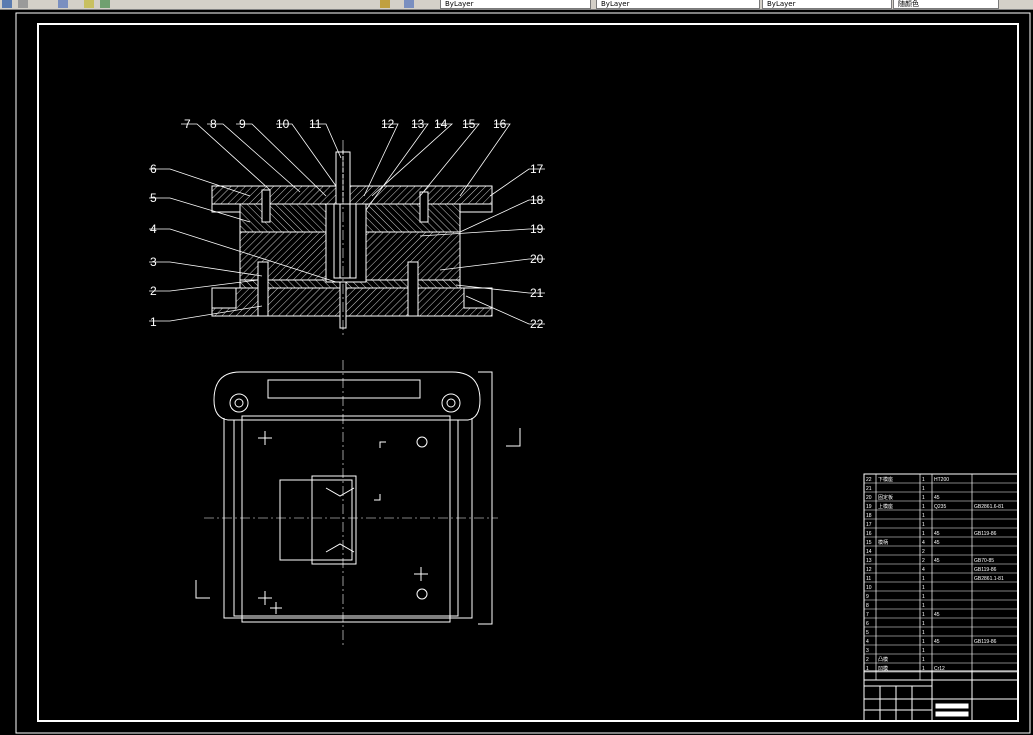 The image size is (1033, 735). Describe the element at coordinates (869, 507) in the screenshot. I see `bom-cell: 19` at that location.